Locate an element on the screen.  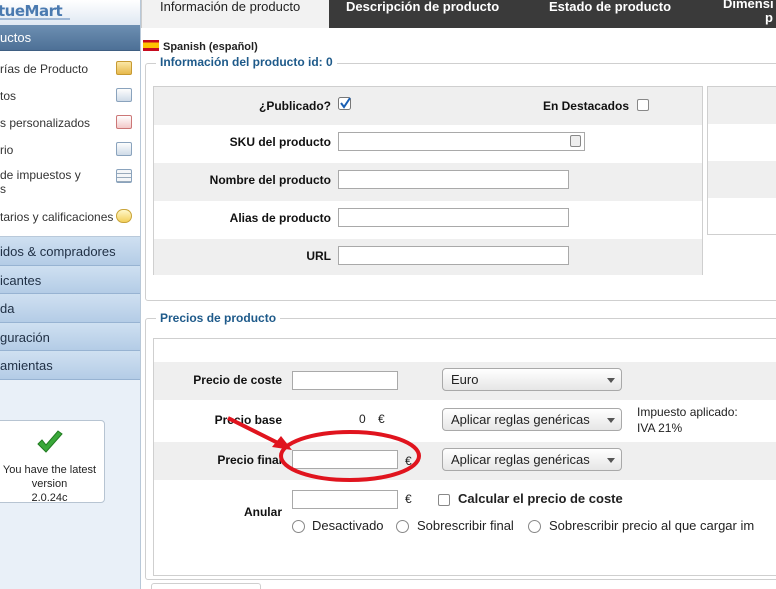
annotation-ellipse is located at coordinates (350, 456).